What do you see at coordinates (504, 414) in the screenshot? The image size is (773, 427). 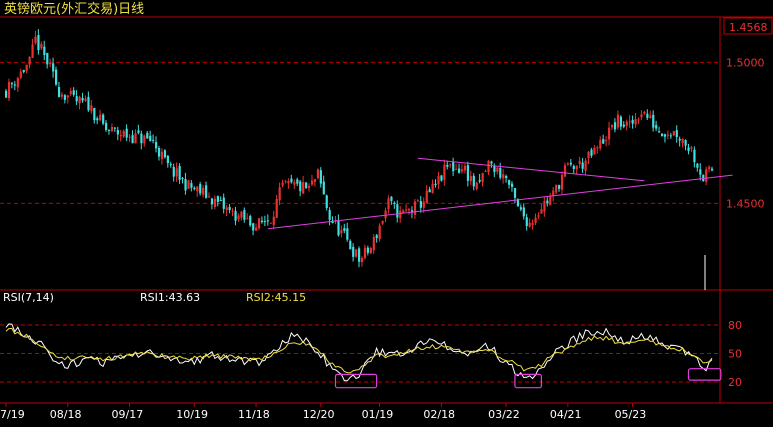 I see `date-tick-label: 03/22` at bounding box center [504, 414].